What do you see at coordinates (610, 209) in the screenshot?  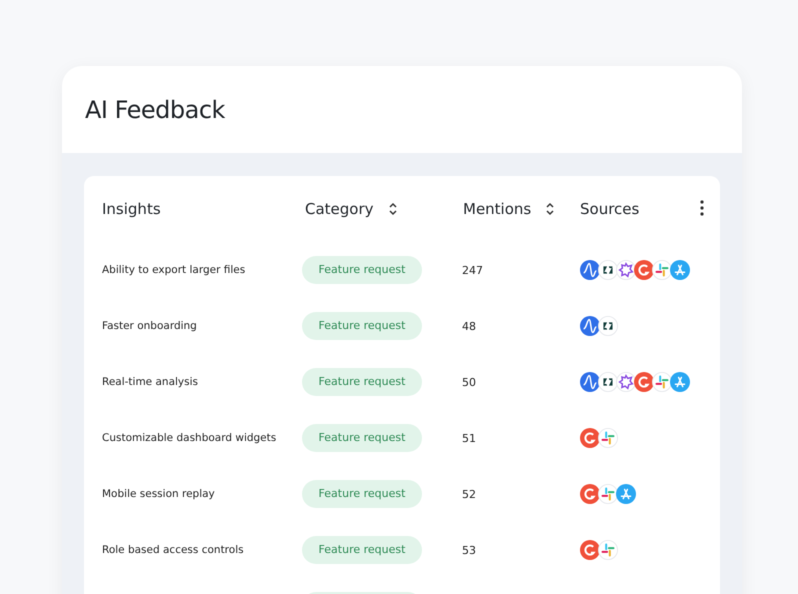 I see `column-header: Sources` at bounding box center [610, 209].